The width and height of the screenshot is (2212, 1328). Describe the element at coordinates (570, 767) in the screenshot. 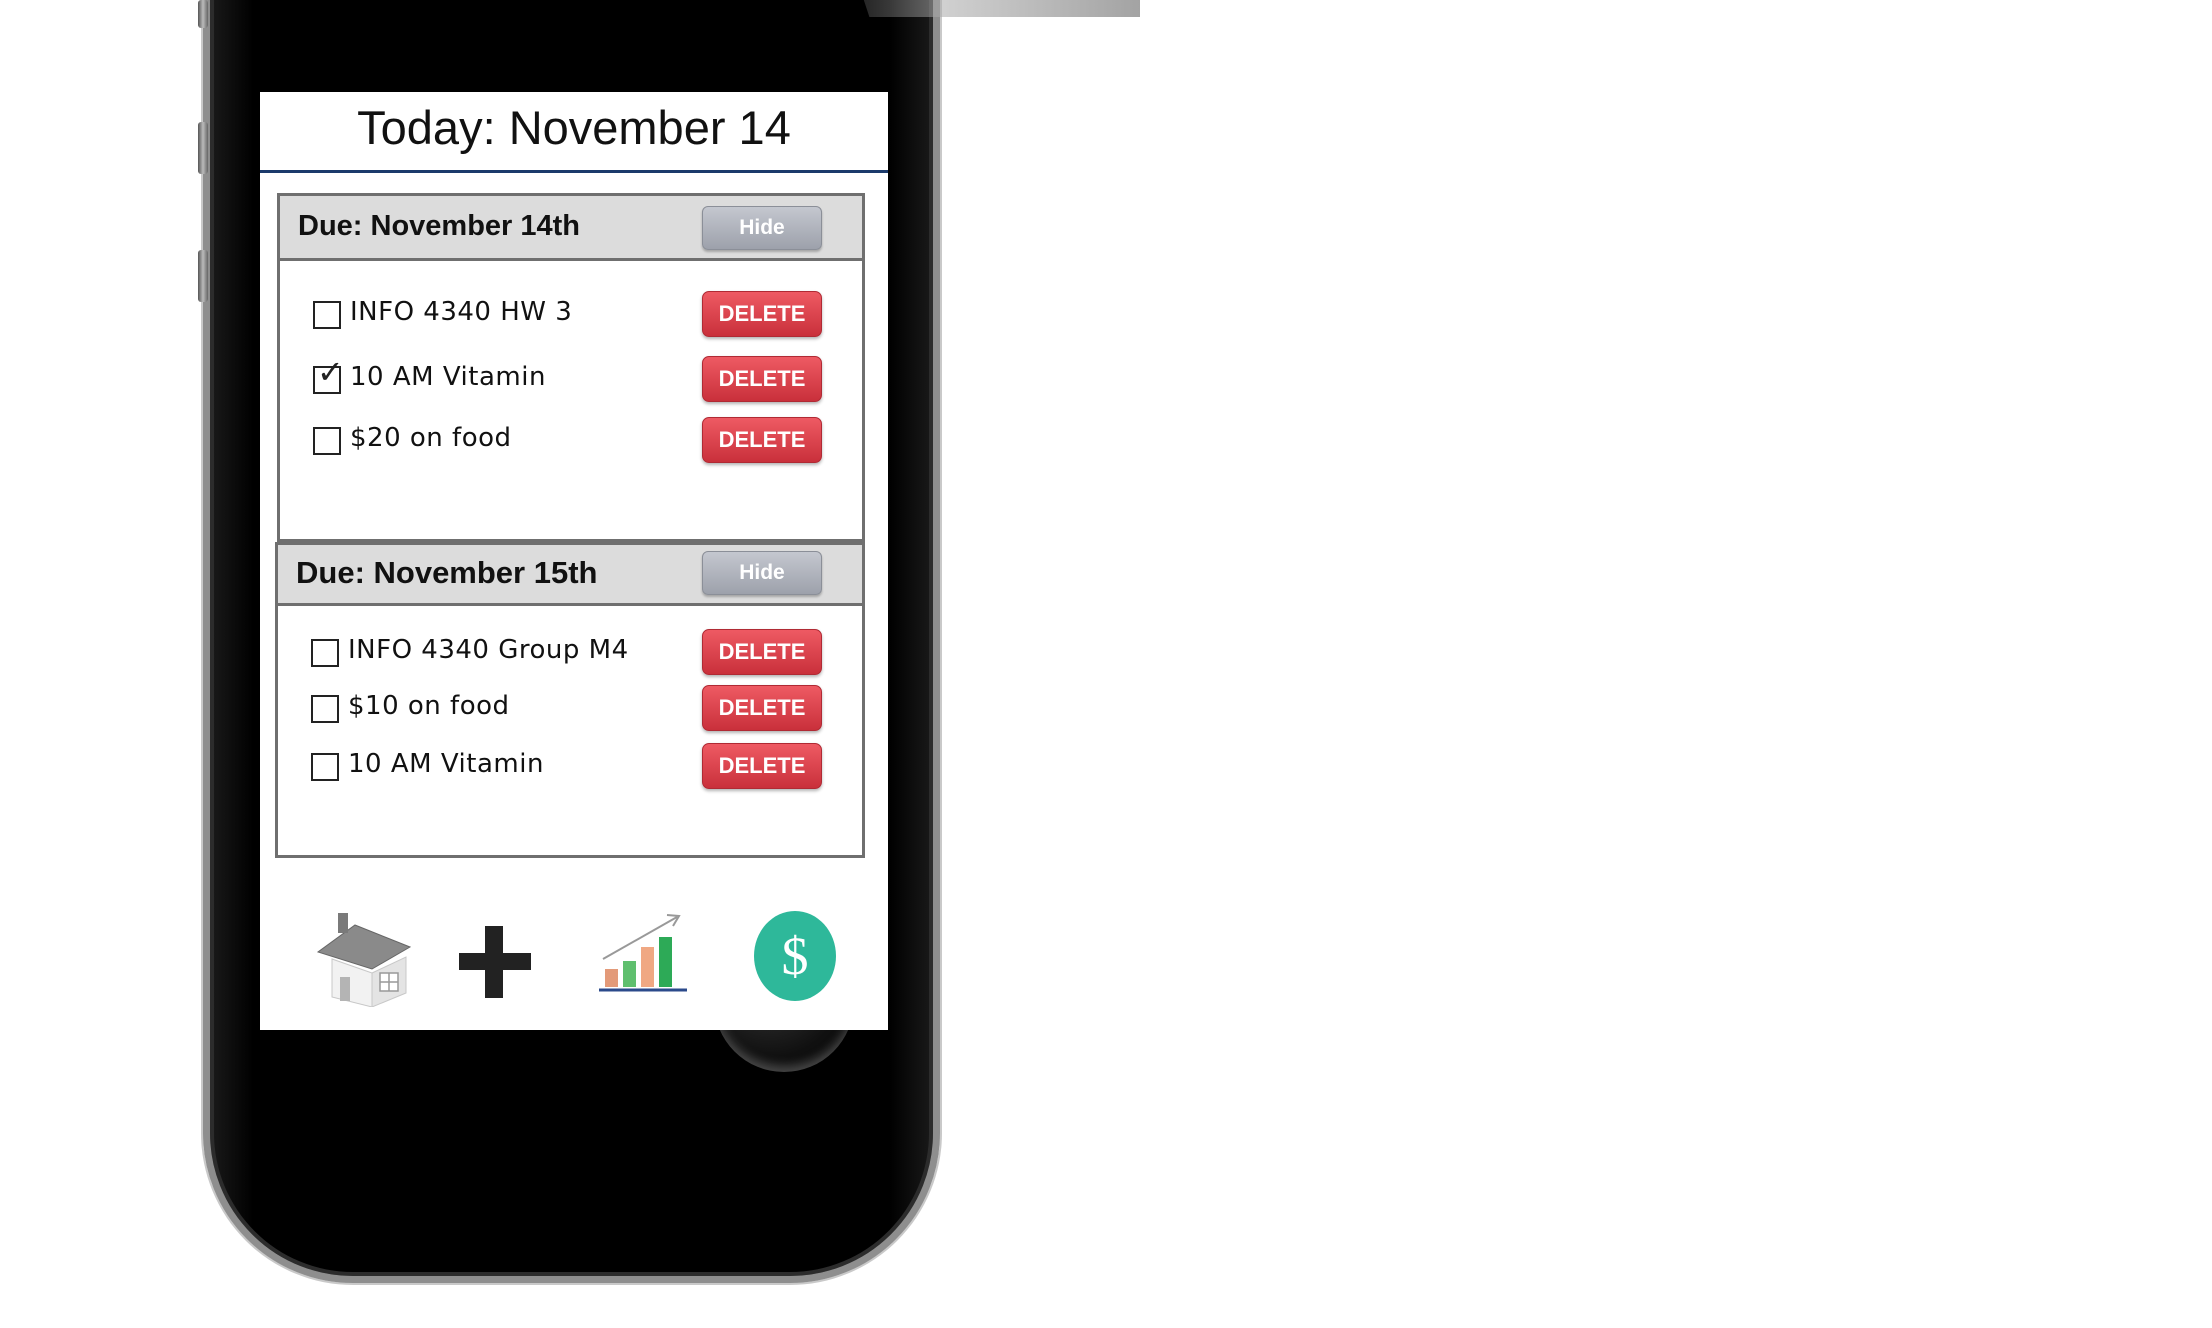

I see `task-item: 10 AM Vitamin DELETE` at that location.